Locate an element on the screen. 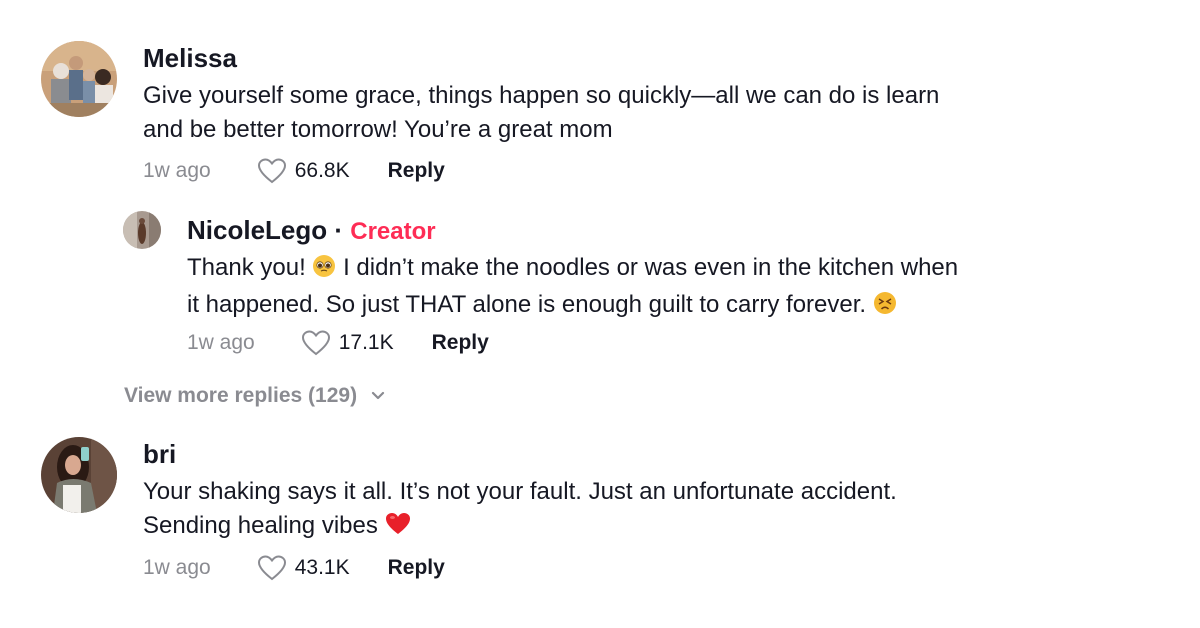 The image size is (1200, 628). view-more-replies-button: View more replies (129) is located at coordinates (254, 396).